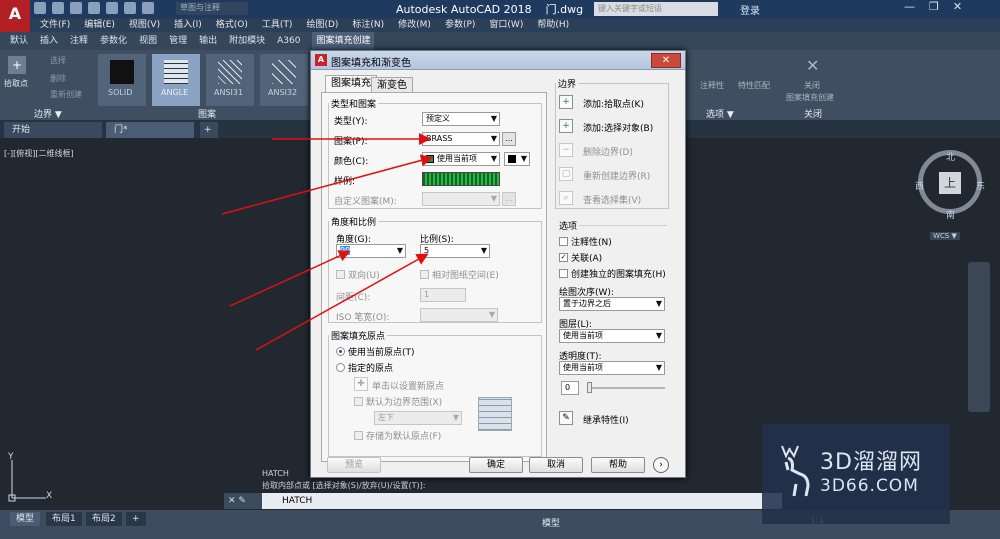 This screenshot has height=539, width=1000. What do you see at coordinates (934, 6) in the screenshot?
I see `restore-button: ❐` at bounding box center [934, 6].